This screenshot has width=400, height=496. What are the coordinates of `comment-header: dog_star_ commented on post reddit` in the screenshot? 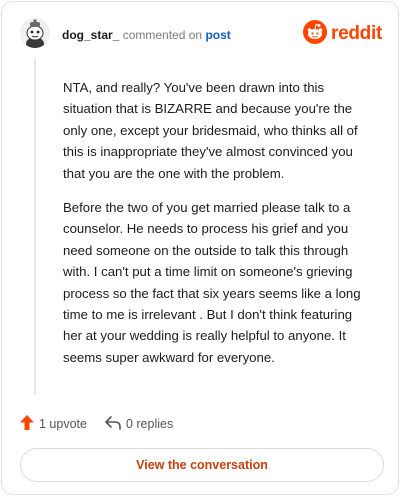 It's located at (202, 36).